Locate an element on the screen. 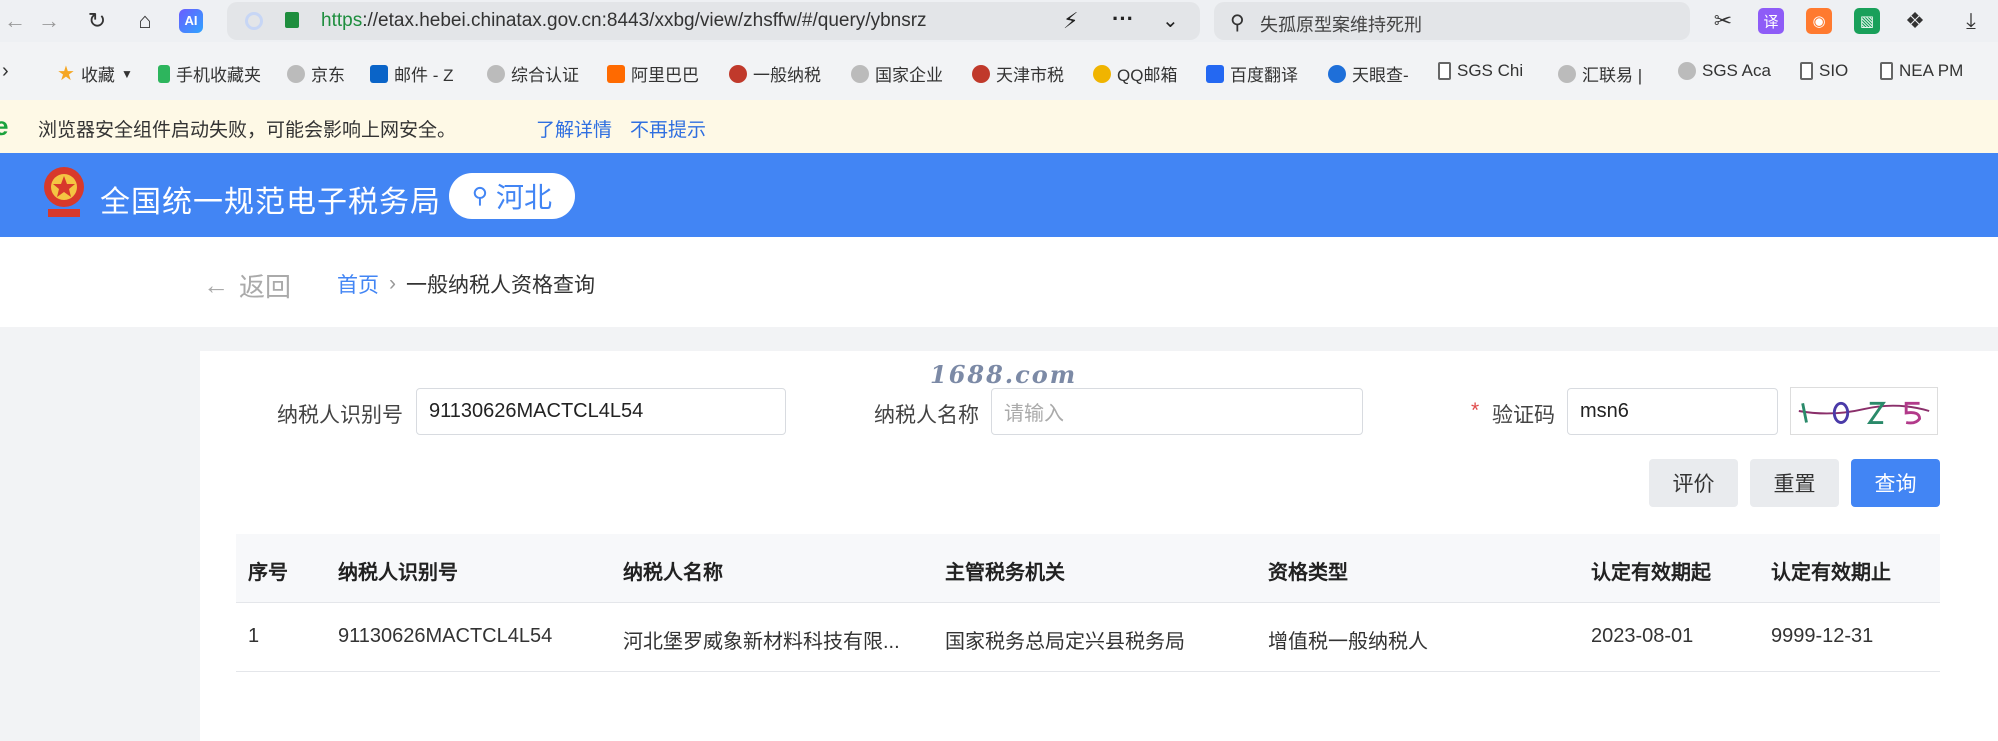 The height and width of the screenshot is (741, 1998). reset-button: 重置 is located at coordinates (1794, 483).